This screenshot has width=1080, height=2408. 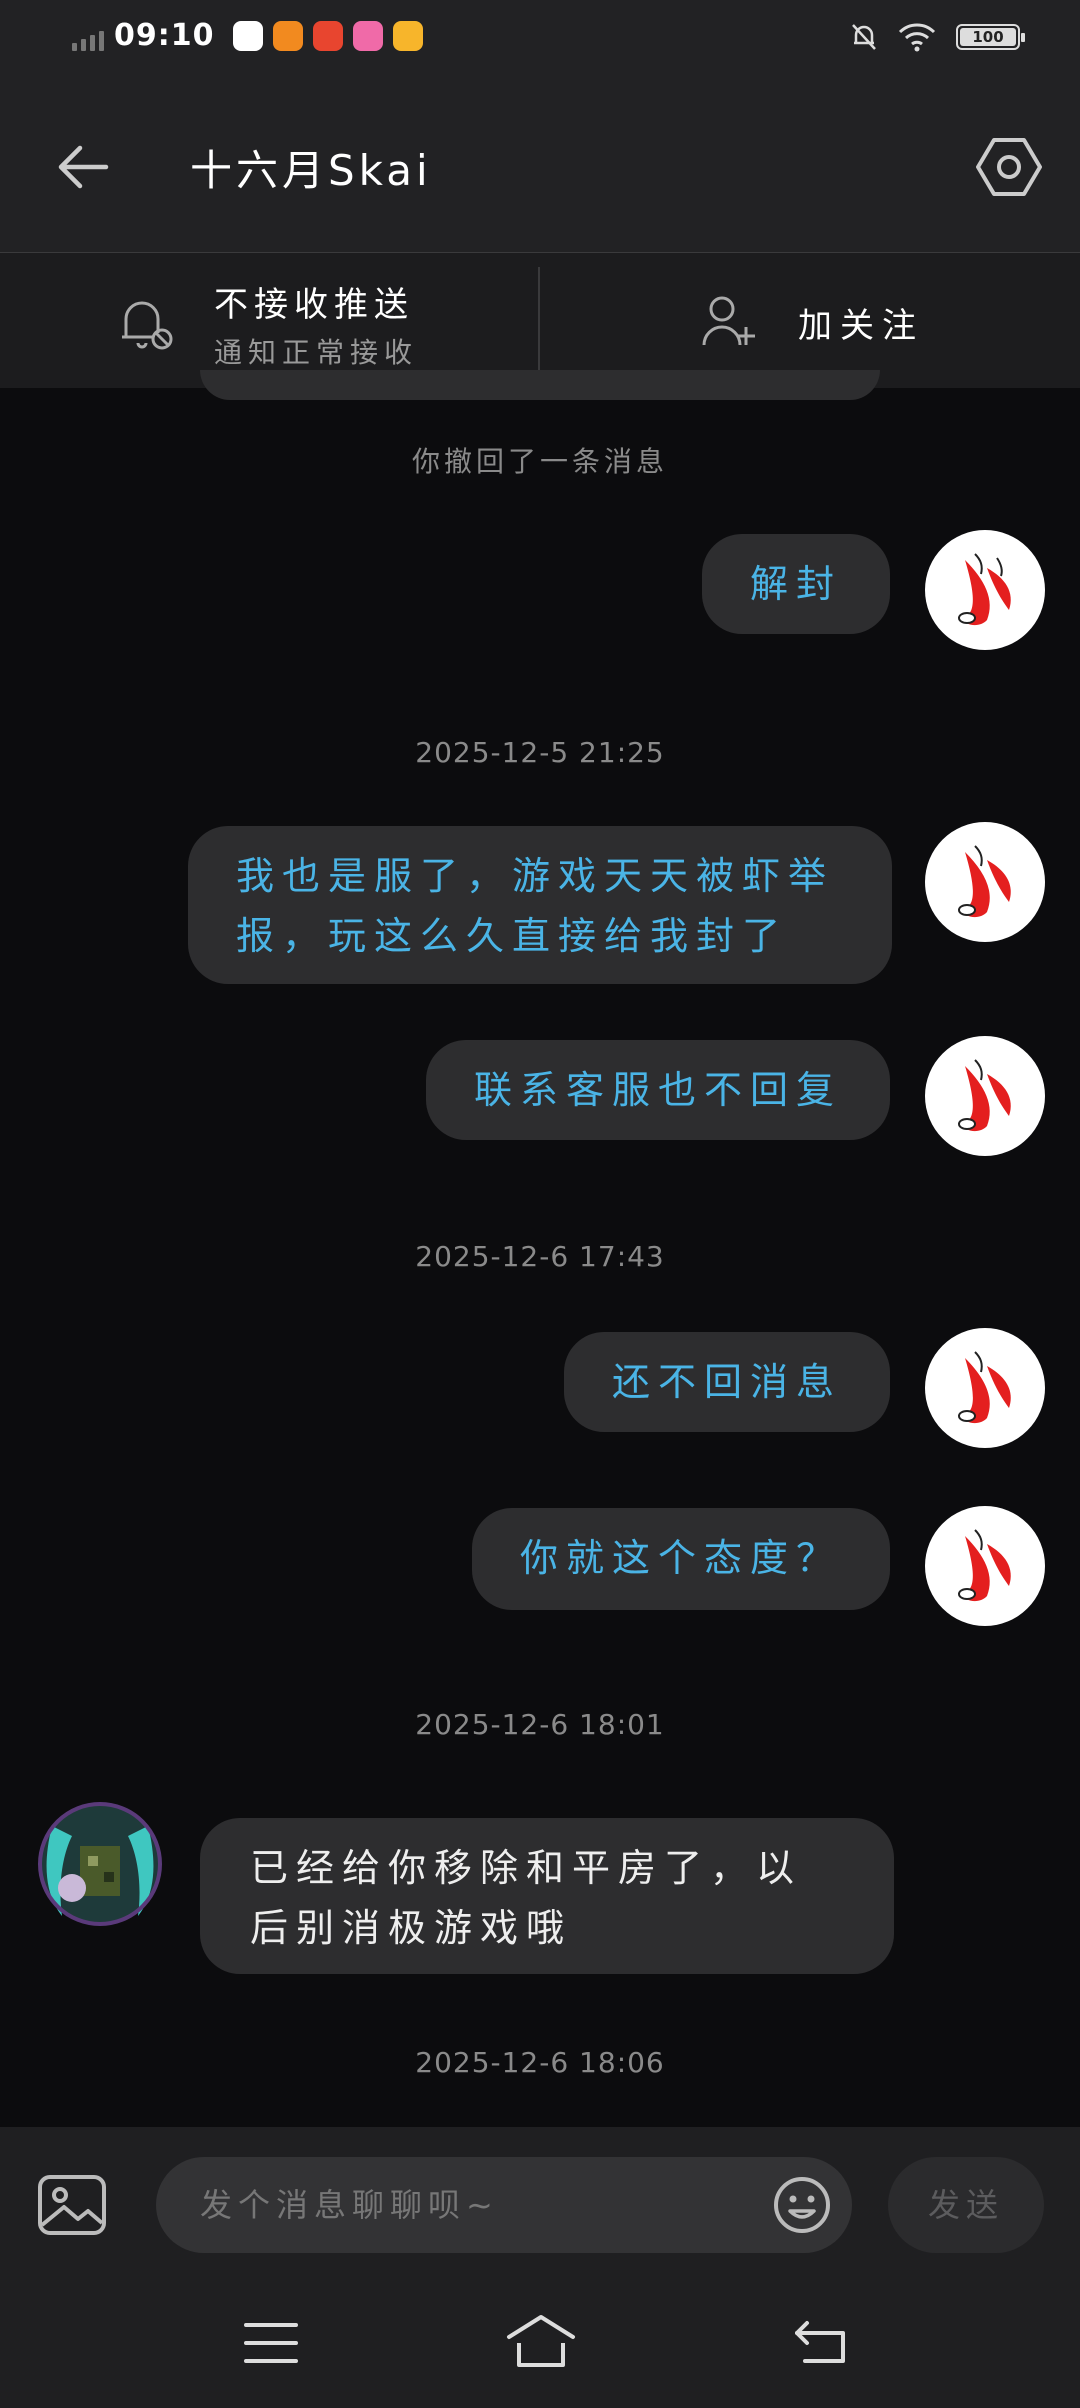 I want to click on send-button: 发送, so click(x=966, y=2205).